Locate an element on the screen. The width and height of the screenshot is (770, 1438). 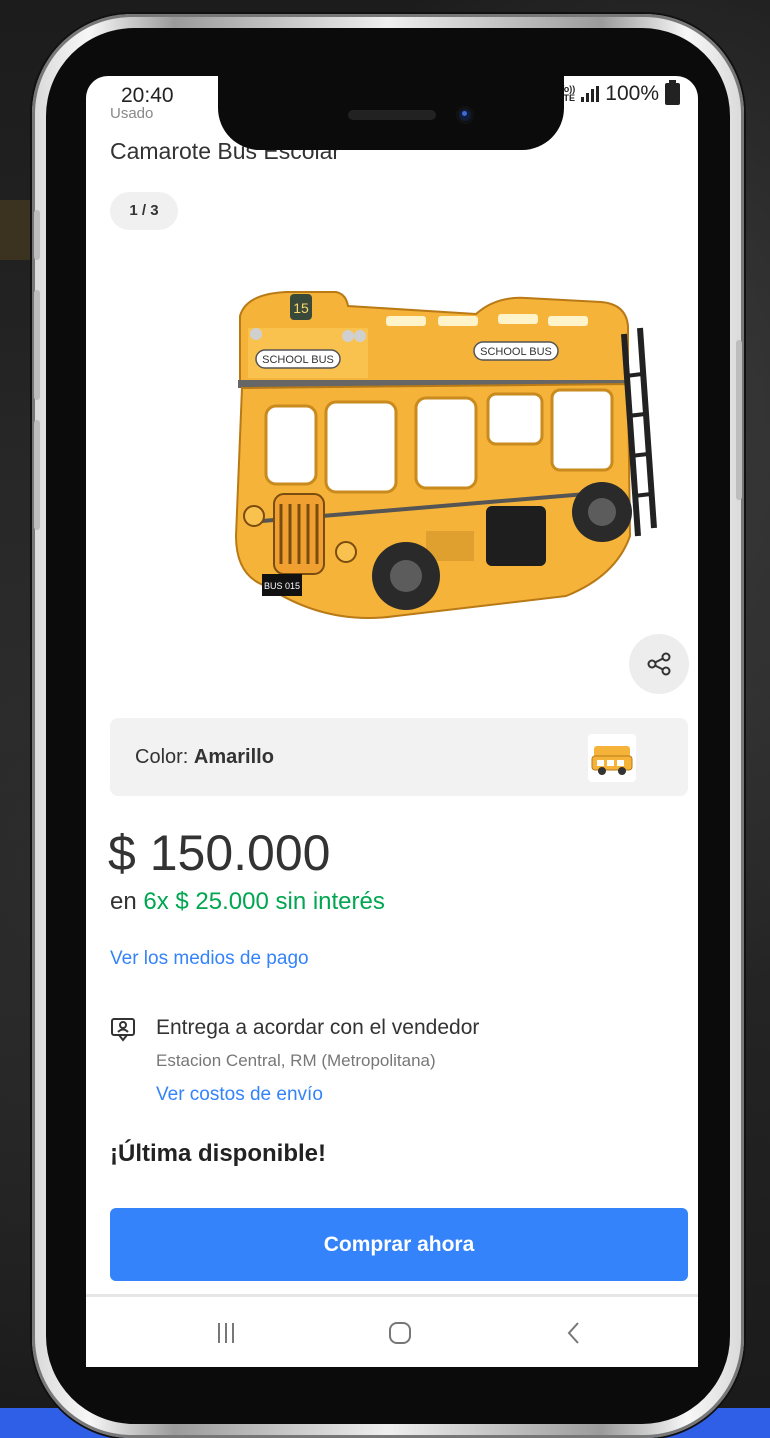
color-value: Amarillo is located at coordinates (233, 757).